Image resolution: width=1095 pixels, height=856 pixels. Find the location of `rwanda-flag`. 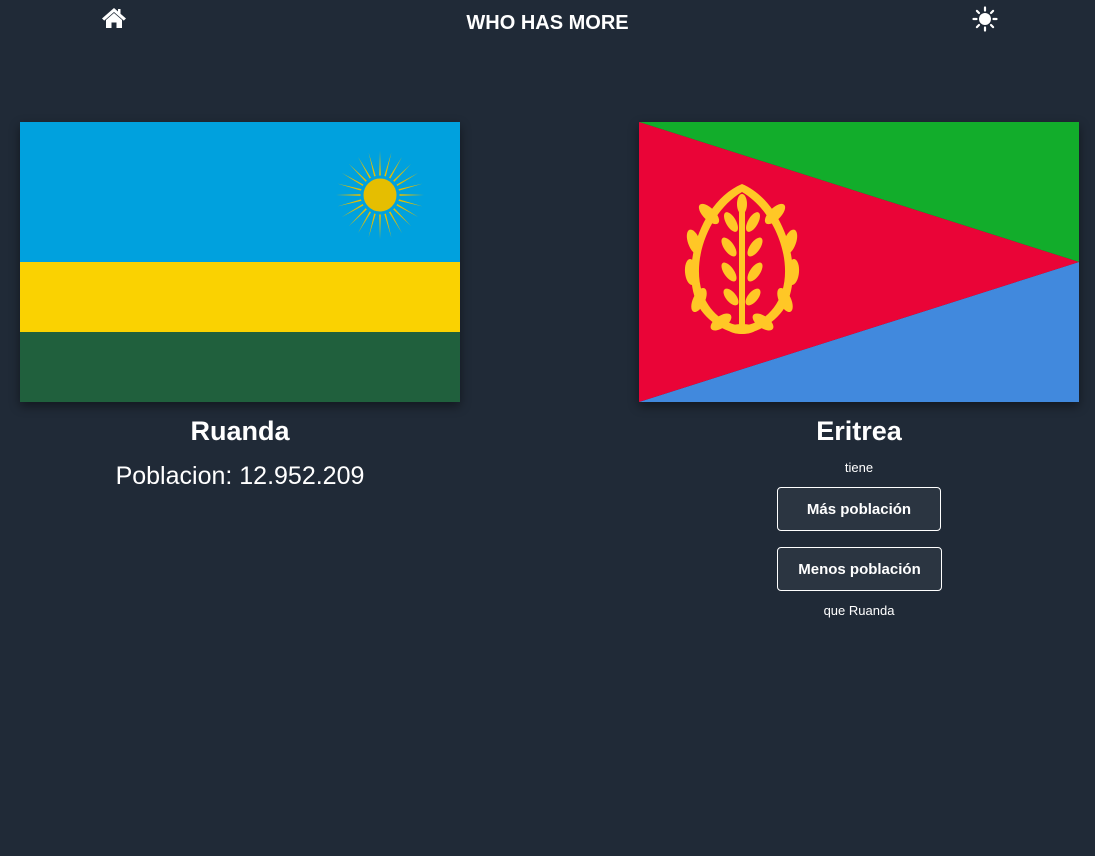

rwanda-flag is located at coordinates (240, 262).